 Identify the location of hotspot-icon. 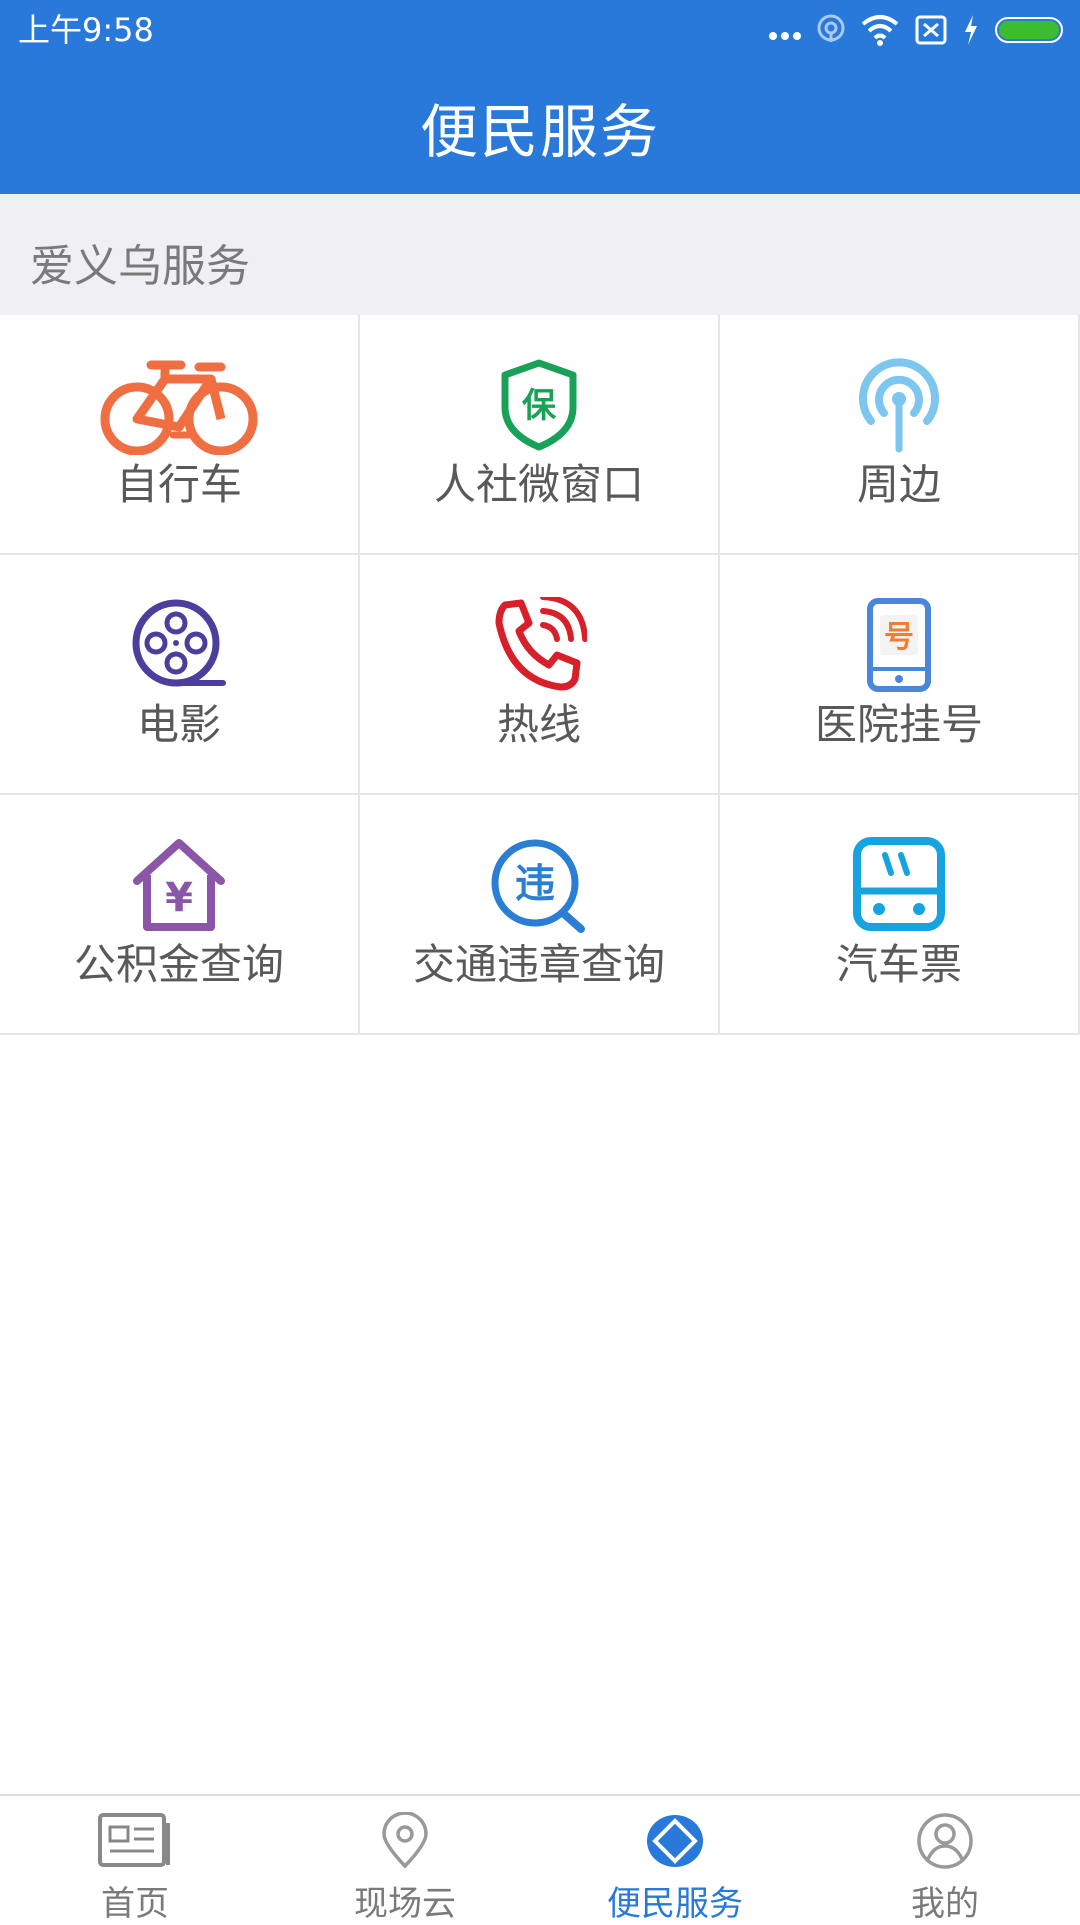
(831, 30).